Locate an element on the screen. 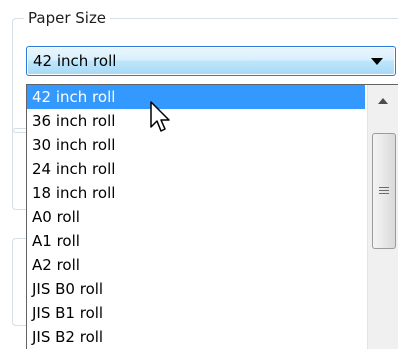 The image size is (398, 349). scroll-thumb is located at coordinates (384, 191).